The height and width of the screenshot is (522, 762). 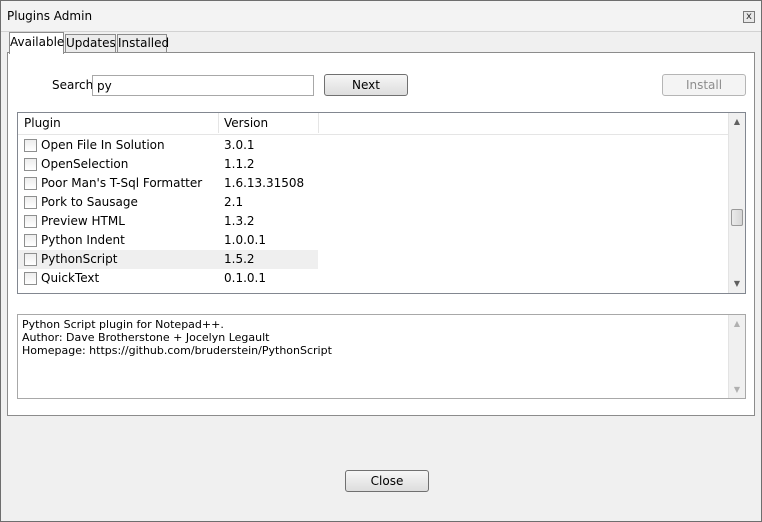 What do you see at coordinates (83, 221) in the screenshot?
I see `plugin-name: Preview HTML` at bounding box center [83, 221].